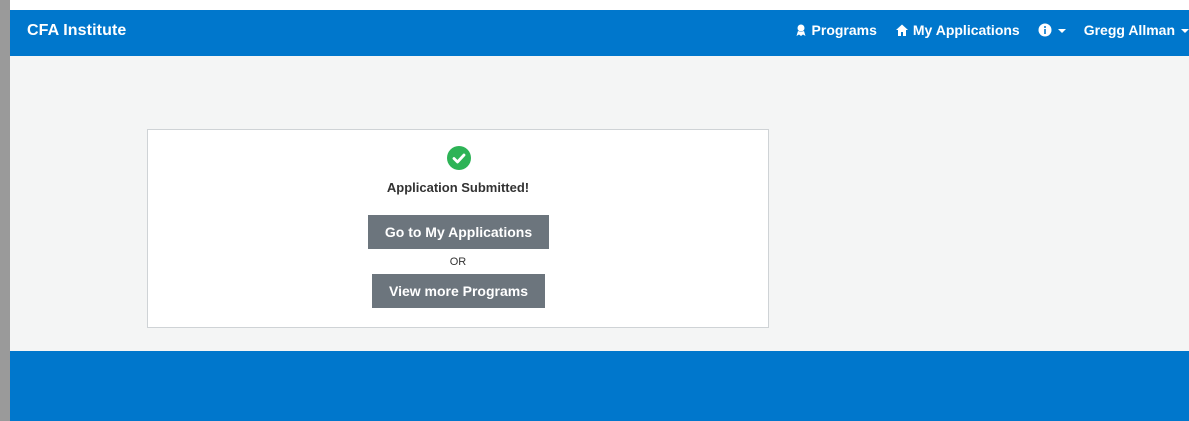 The height and width of the screenshot is (421, 1189). What do you see at coordinates (1045, 30) in the screenshot?
I see `info-circle-icon` at bounding box center [1045, 30].